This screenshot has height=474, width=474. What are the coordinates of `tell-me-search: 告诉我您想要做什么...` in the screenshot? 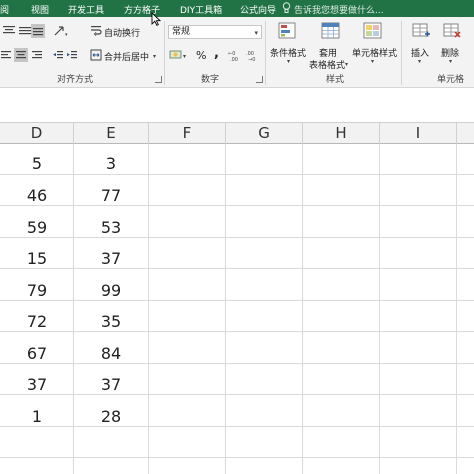 It's located at (339, 9).